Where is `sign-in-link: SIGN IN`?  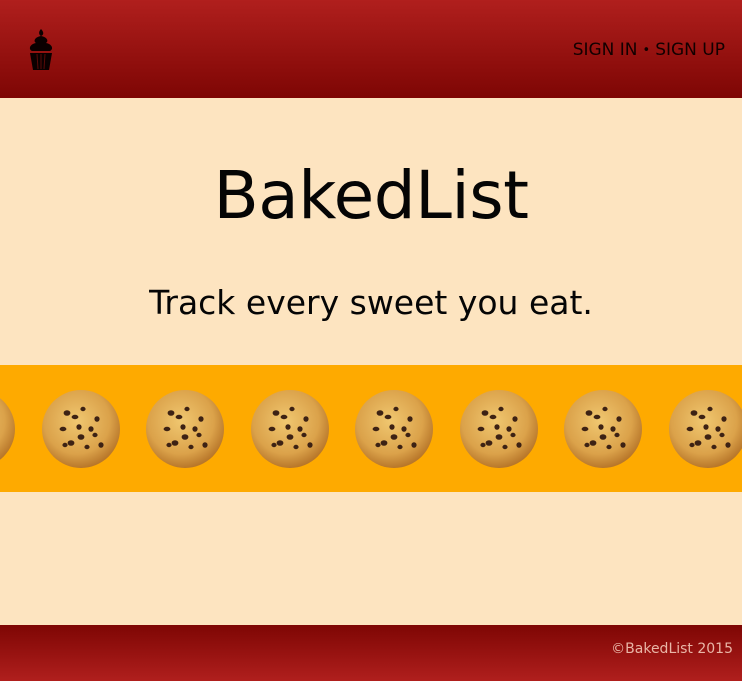
sign-in-link: SIGN IN is located at coordinates (605, 50).